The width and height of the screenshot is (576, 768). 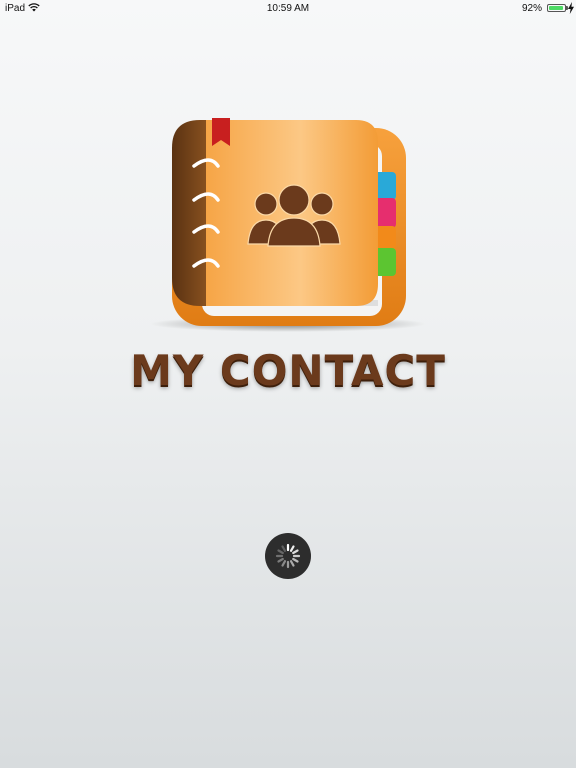 I want to click on clock: 10:59 AM, so click(x=288, y=8).